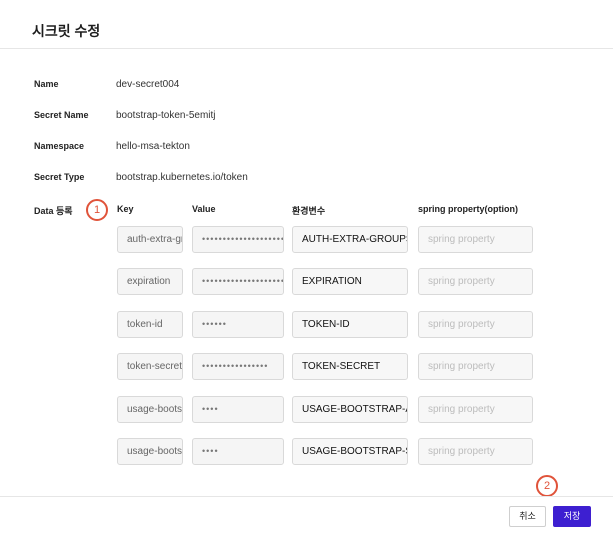 This screenshot has width=613, height=536. Describe the element at coordinates (572, 516) in the screenshot. I see `save-button: 저장` at that location.